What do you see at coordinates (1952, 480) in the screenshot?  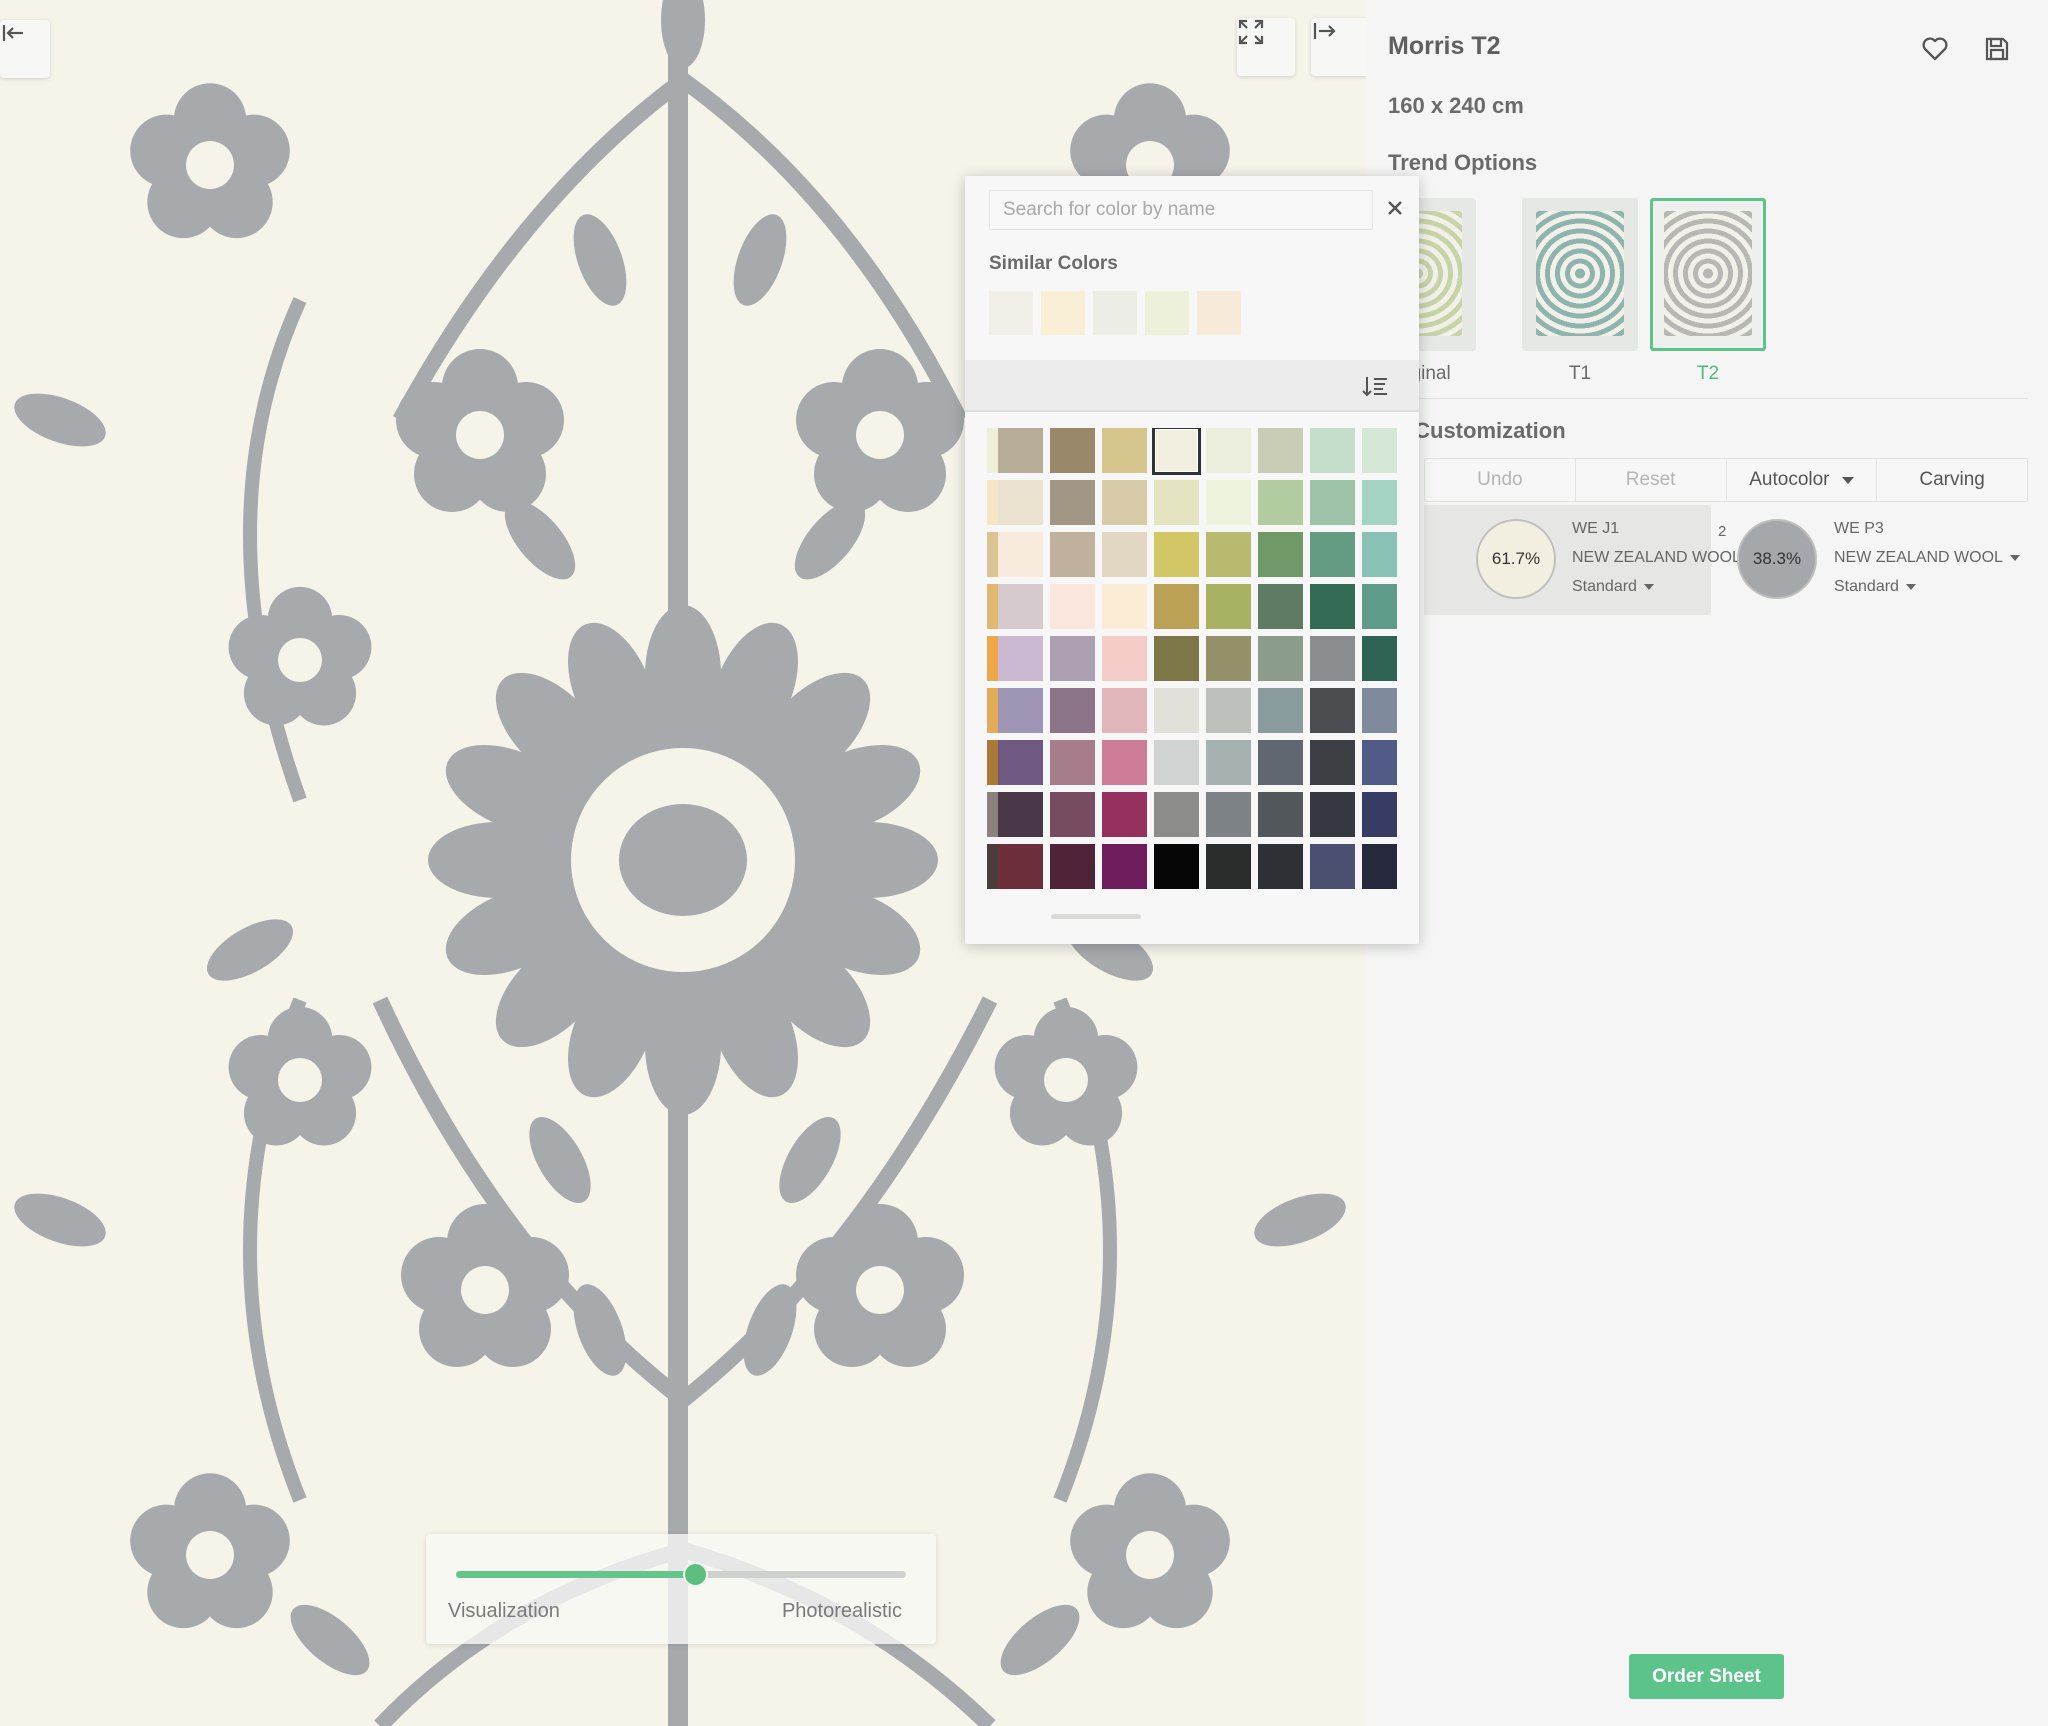 I see `carving-button: Carving` at bounding box center [1952, 480].